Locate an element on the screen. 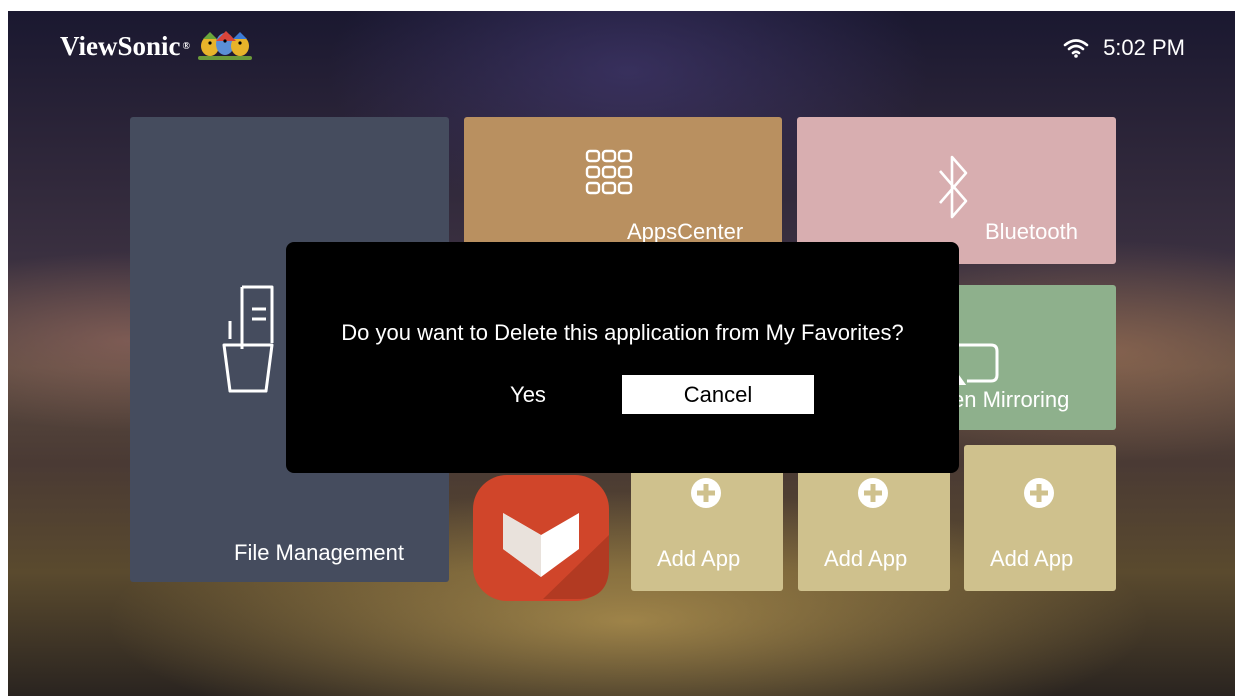 This screenshot has height=696, width=1235. clock: 5:02 PM is located at coordinates (1144, 47).